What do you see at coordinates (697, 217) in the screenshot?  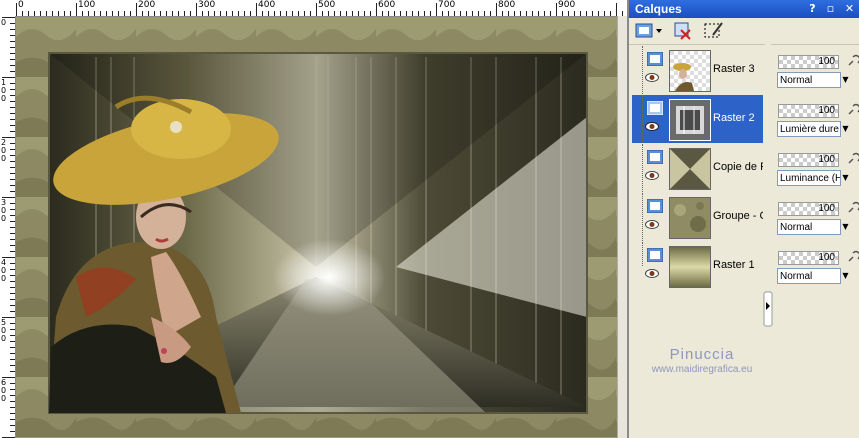 I see `layer-row: Groupe - Copie de Raster 1` at bounding box center [697, 217].